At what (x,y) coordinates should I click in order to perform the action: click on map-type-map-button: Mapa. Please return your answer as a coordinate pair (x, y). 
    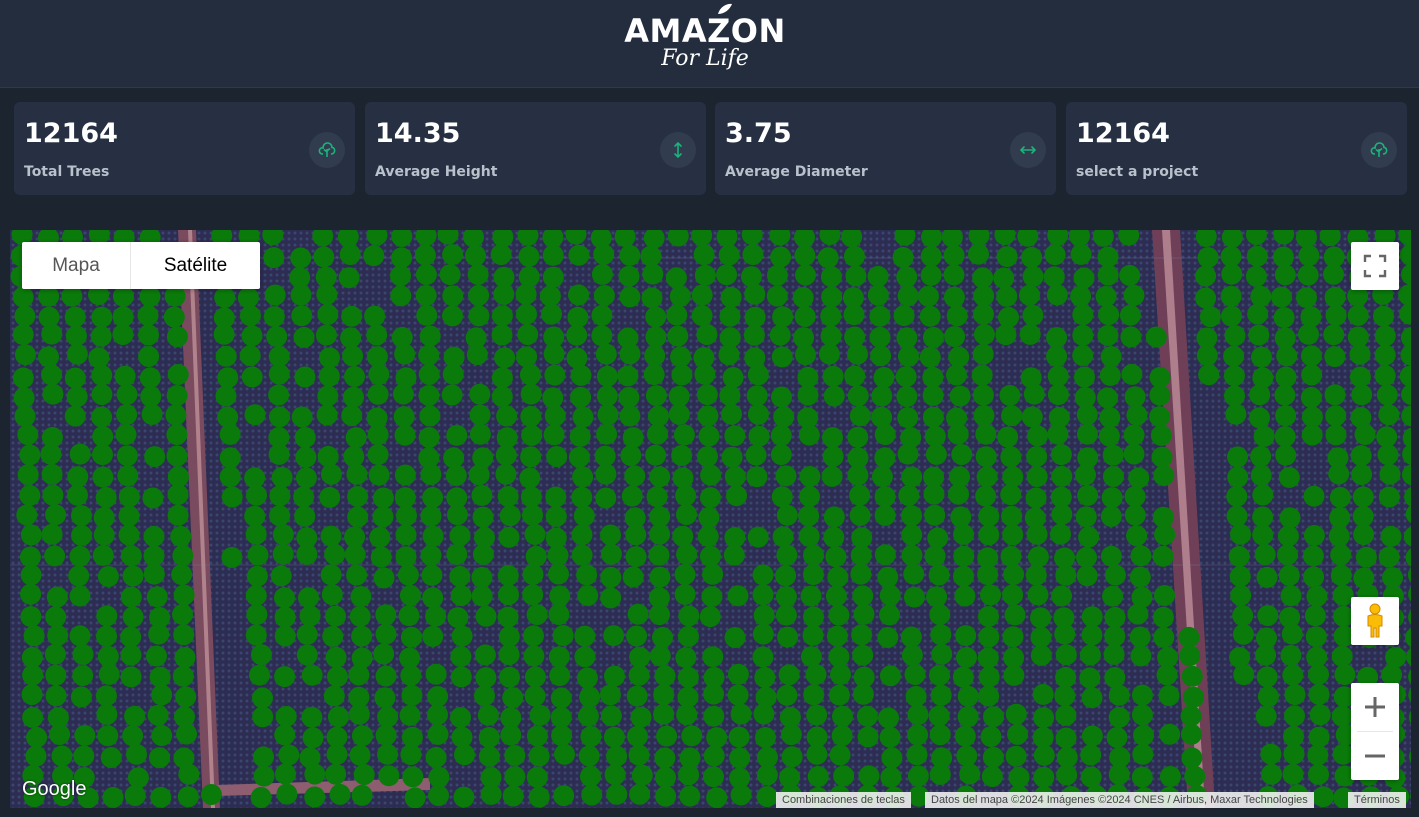
    Looking at the image, I should click on (76, 265).